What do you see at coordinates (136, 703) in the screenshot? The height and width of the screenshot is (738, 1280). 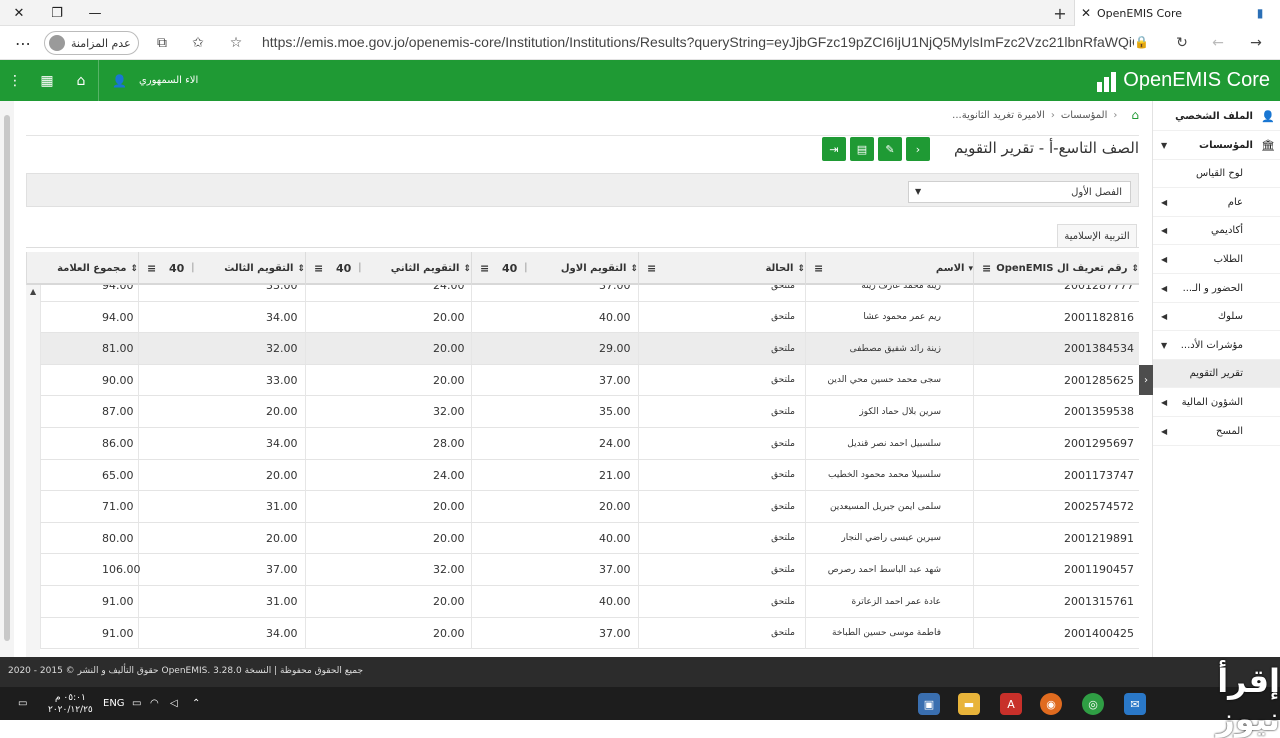 I see `battery-icon: ▭` at bounding box center [136, 703].